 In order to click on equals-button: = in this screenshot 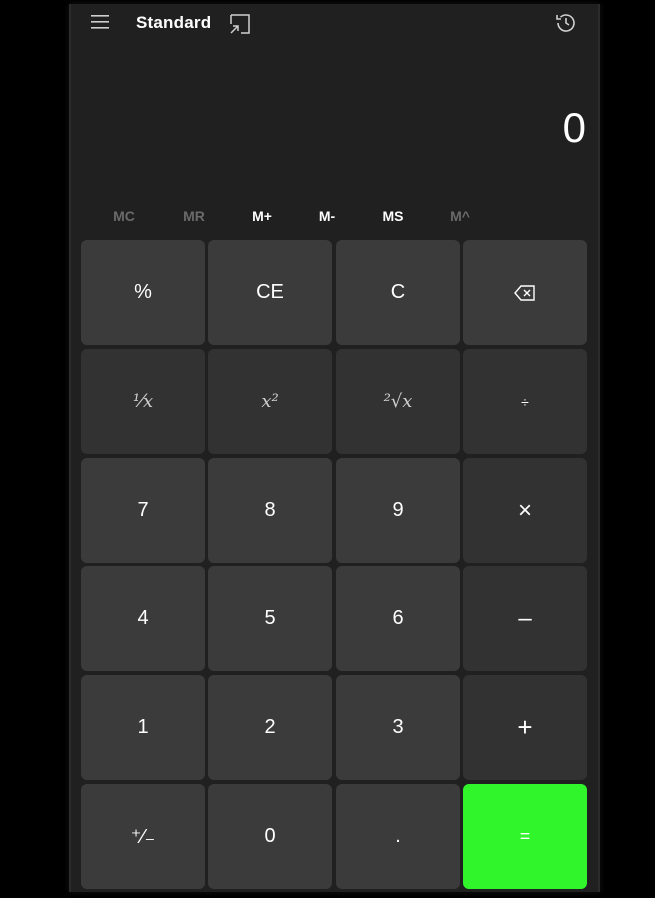, I will do `click(525, 836)`.